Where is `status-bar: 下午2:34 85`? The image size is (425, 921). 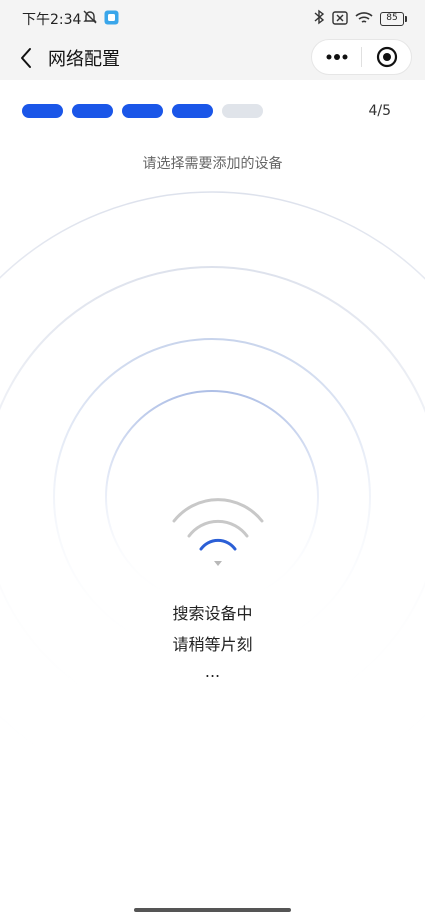
status-bar: 下午2:34 85 is located at coordinates (212, 18).